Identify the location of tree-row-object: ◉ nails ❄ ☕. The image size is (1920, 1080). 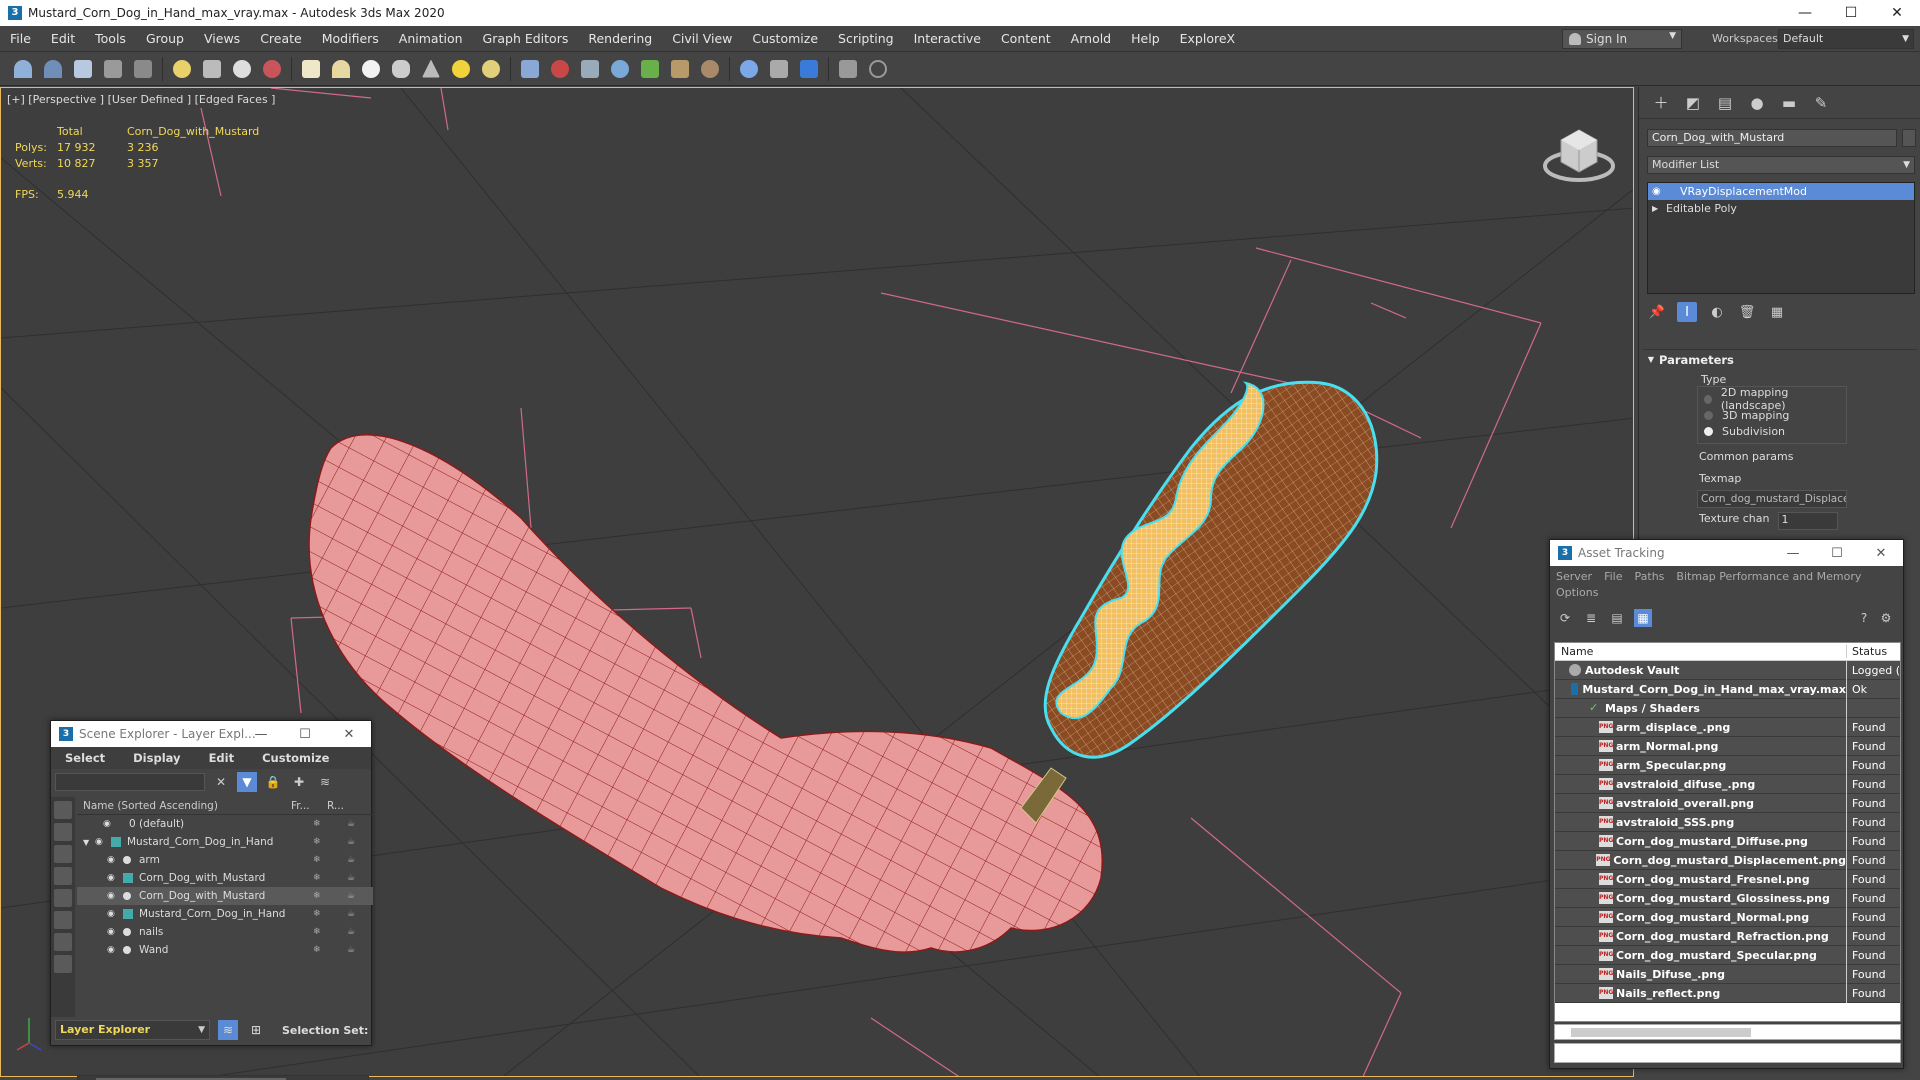
(225, 932).